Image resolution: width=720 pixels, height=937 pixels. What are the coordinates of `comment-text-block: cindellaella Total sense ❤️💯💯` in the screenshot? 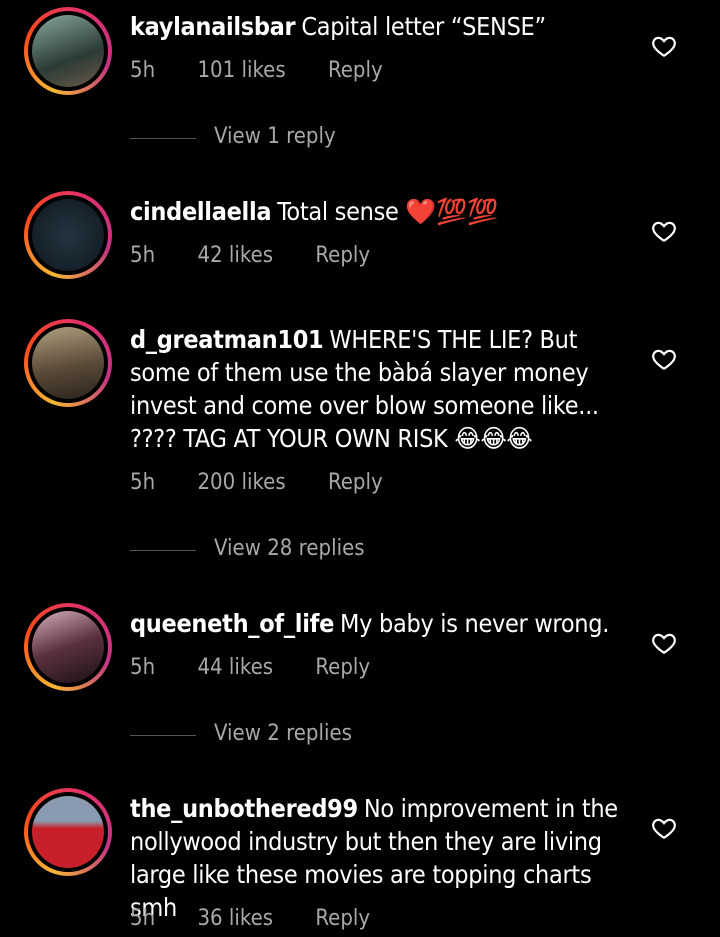 It's located at (380, 211).